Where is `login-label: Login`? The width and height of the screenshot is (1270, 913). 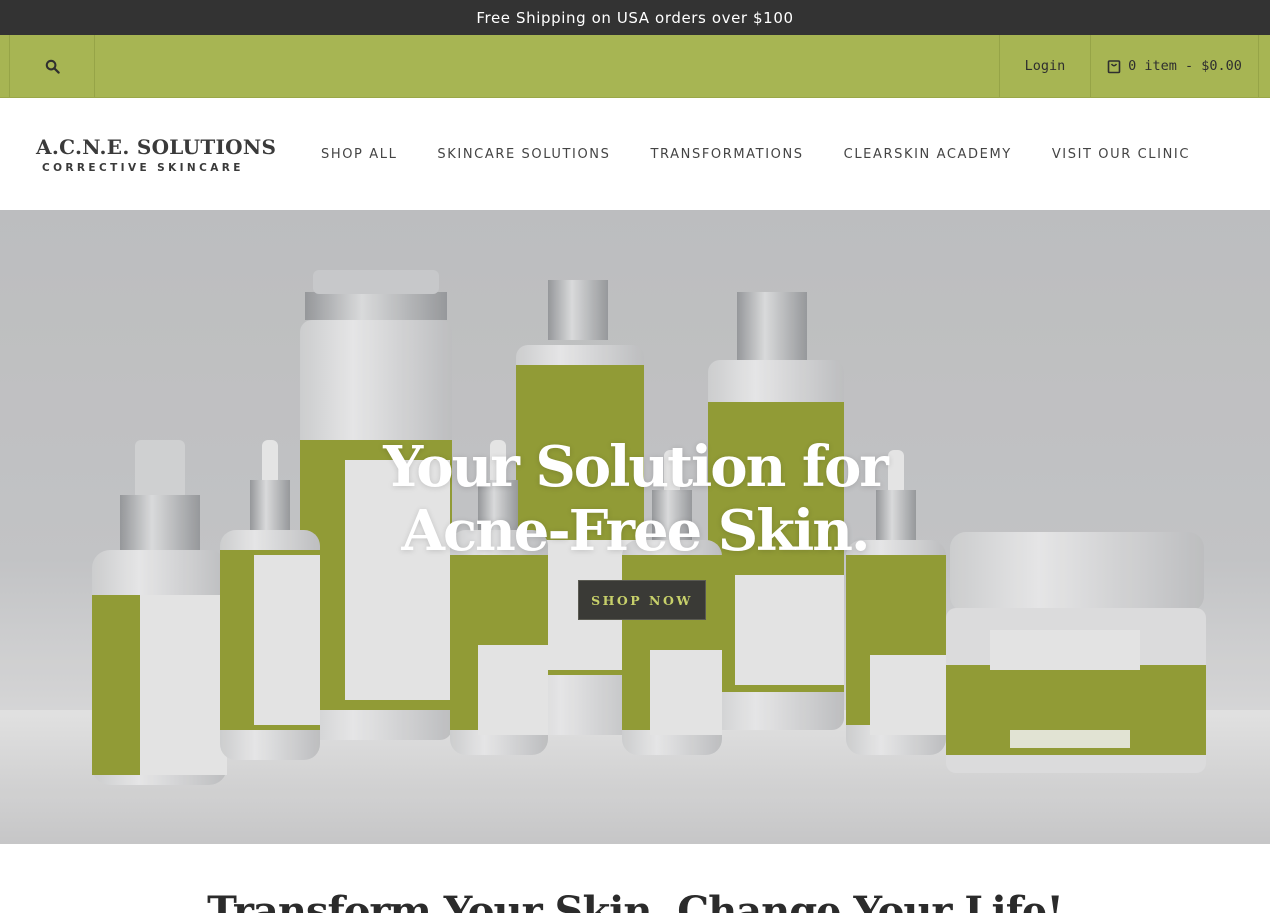
login-label: Login is located at coordinates (1045, 66).